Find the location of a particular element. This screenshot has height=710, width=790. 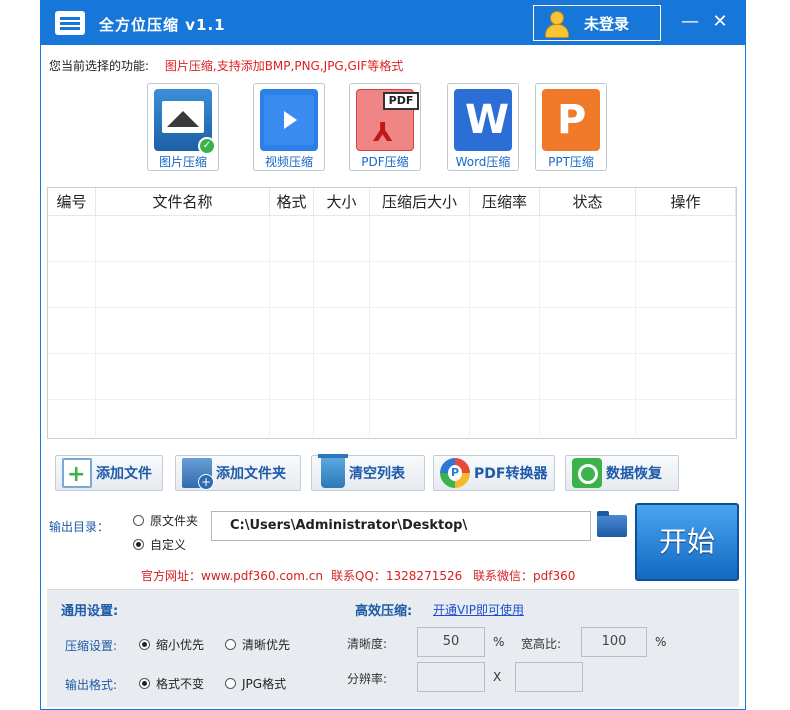

resolution-label: 分辨率: is located at coordinates (367, 679).